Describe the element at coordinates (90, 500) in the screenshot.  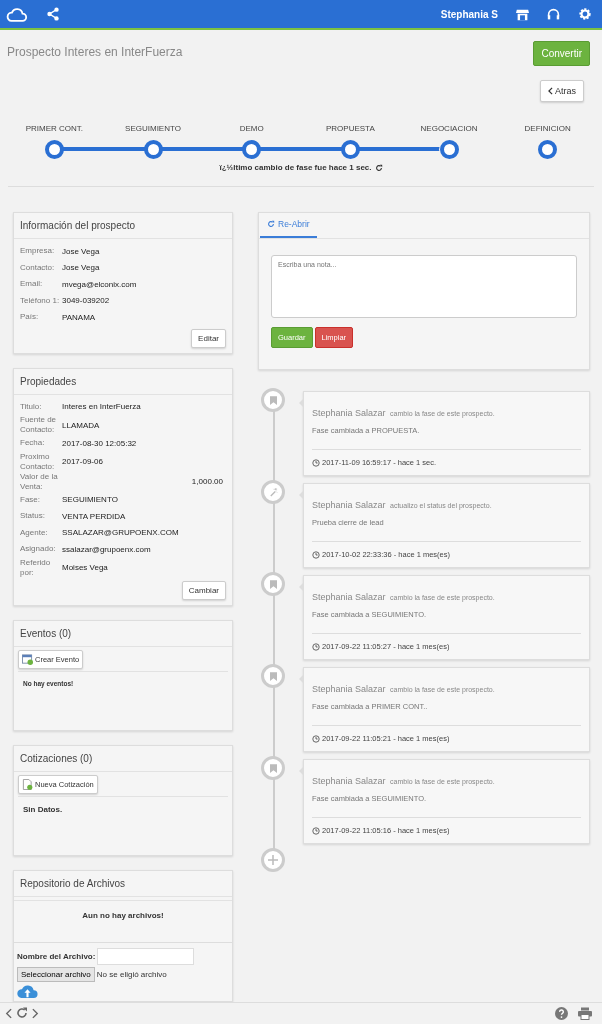
I see `field-value: SEGUIMIENTO` at that location.